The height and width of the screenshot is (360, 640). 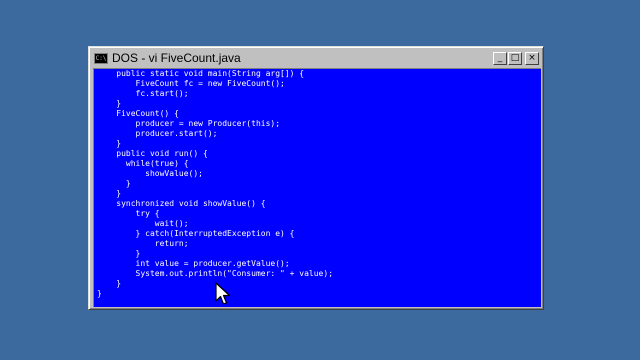 What do you see at coordinates (150, 173) in the screenshot?
I see `code-line: showValue();` at bounding box center [150, 173].